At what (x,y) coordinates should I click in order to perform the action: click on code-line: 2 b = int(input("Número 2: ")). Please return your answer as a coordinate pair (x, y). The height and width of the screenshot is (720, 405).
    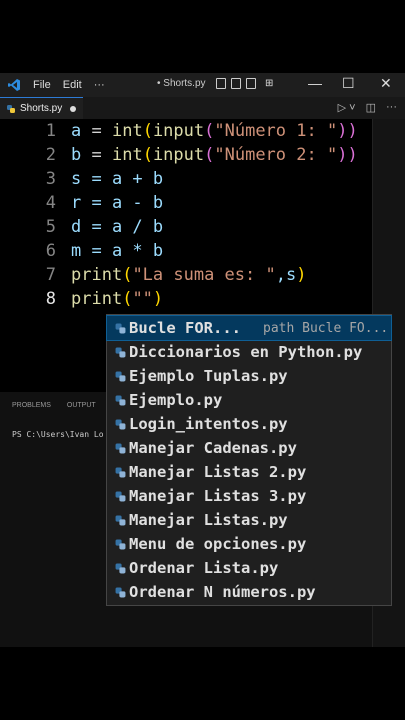
    Looking at the image, I should click on (186, 157).